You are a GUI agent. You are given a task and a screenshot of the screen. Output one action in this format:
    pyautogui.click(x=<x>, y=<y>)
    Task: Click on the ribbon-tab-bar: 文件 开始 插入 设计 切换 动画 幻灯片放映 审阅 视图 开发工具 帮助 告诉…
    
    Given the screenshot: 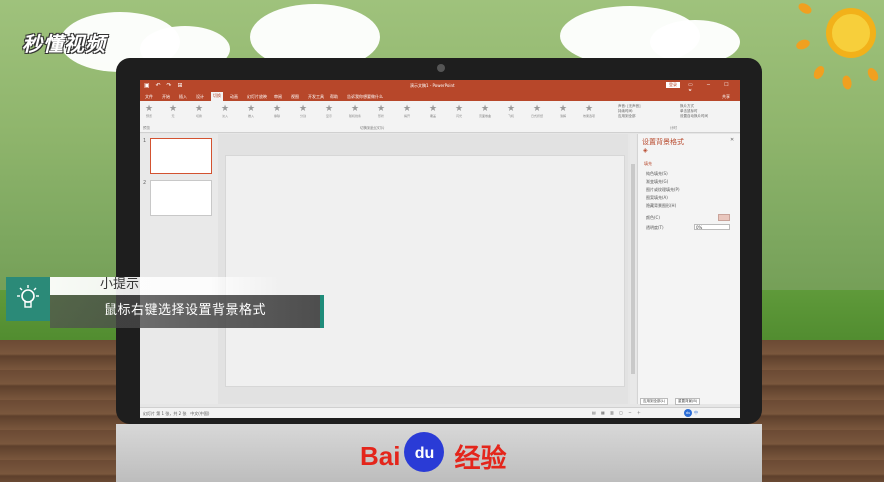 What is the action you would take?
    pyautogui.click(x=440, y=96)
    